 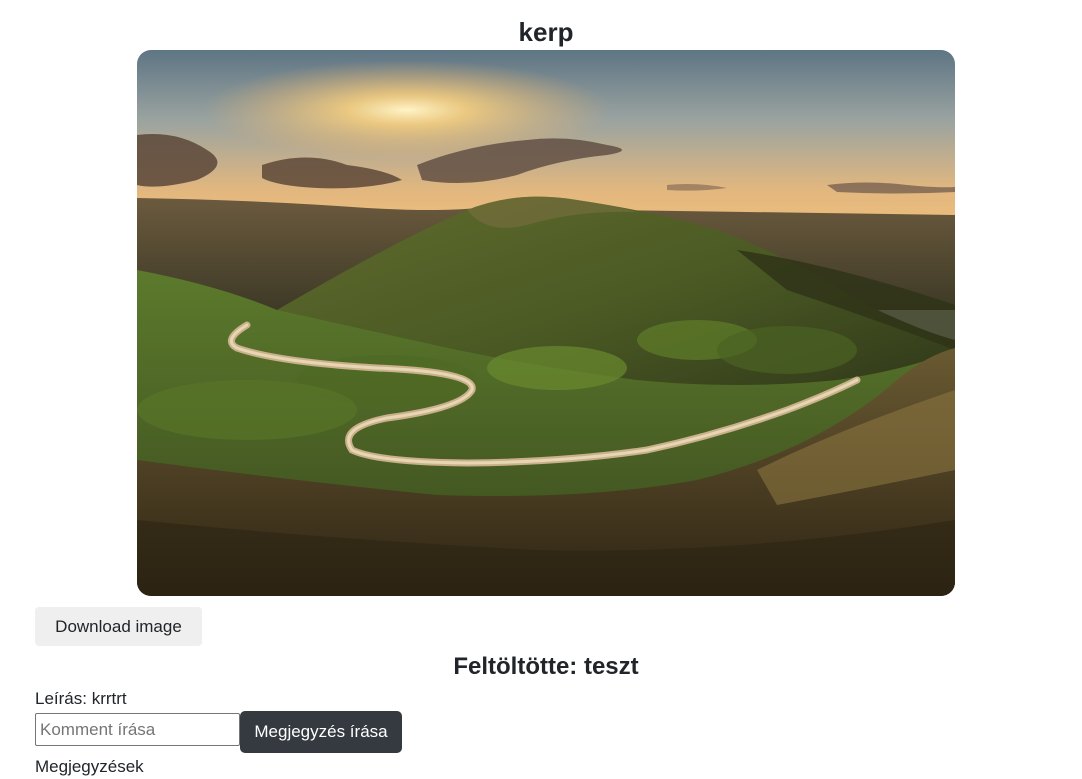 I want to click on comment-input, so click(x=137, y=729).